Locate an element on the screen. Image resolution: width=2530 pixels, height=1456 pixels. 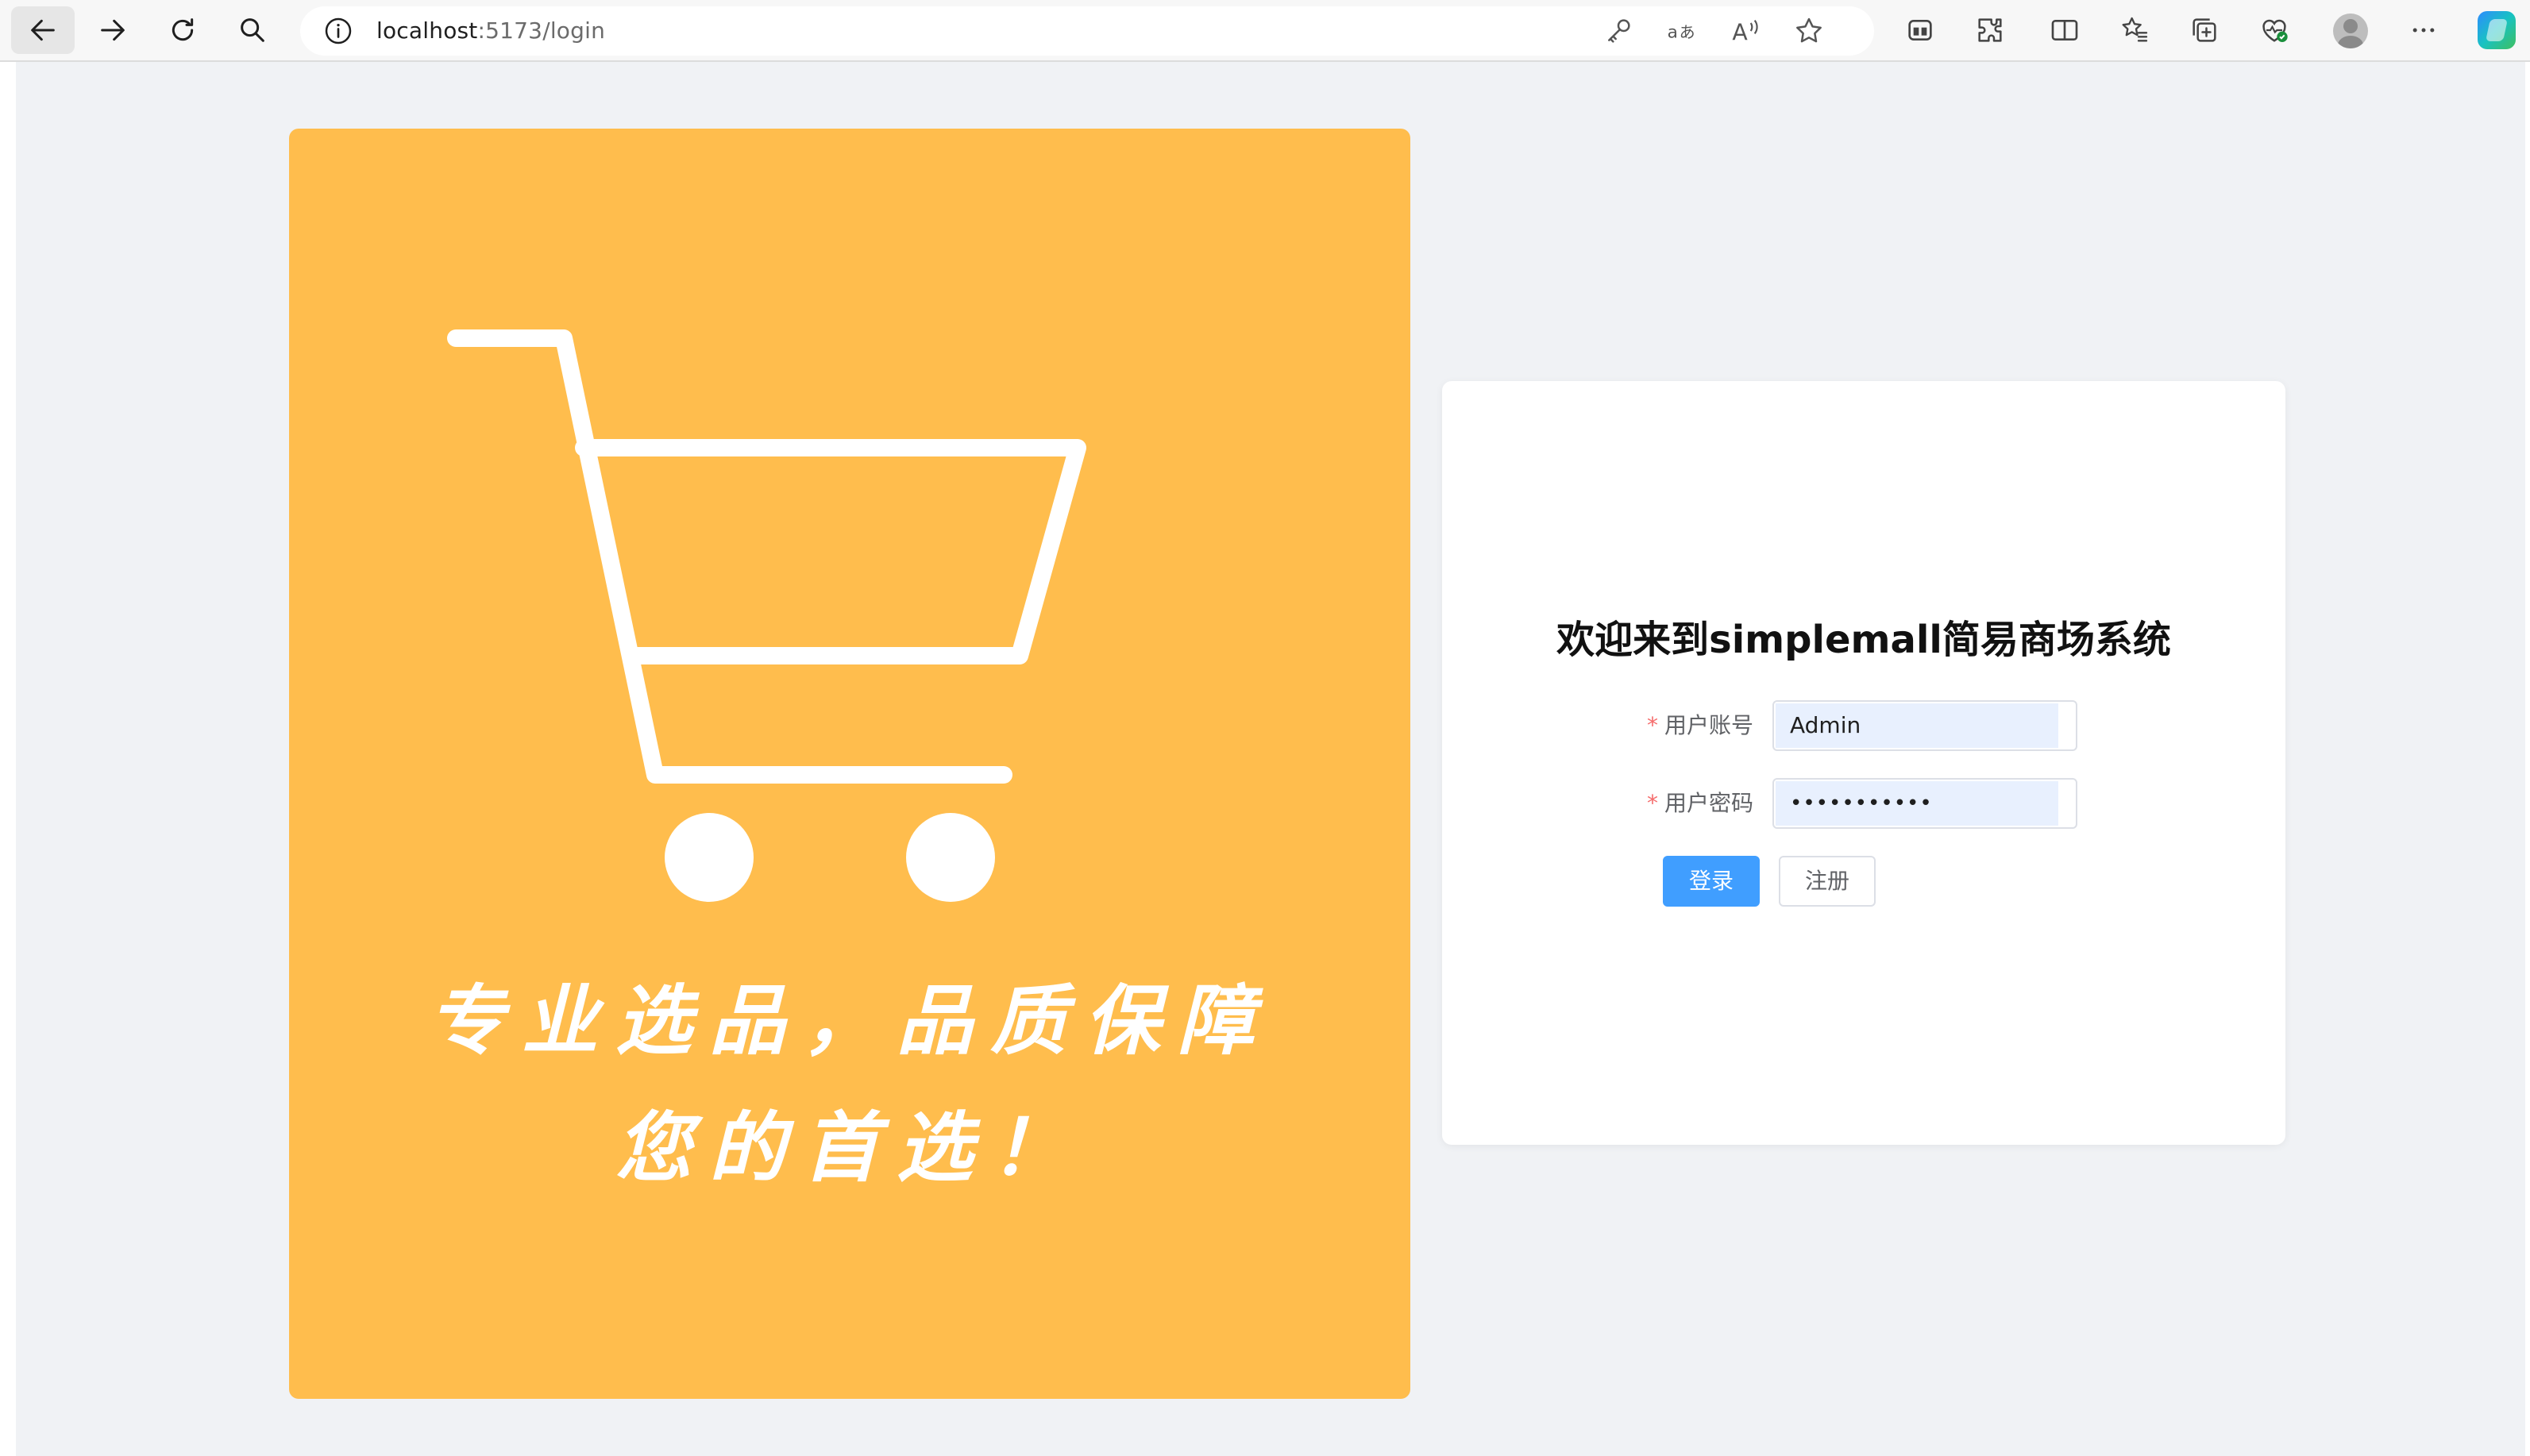
back-button is located at coordinates (43, 30).